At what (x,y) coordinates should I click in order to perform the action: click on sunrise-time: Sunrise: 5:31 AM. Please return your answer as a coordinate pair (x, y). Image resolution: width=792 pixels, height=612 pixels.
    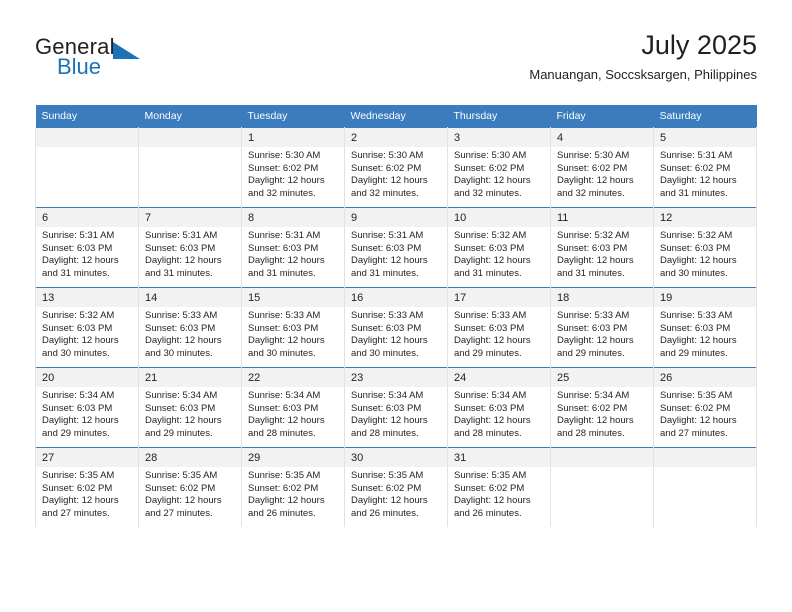
    Looking at the image, I should click on (181, 235).